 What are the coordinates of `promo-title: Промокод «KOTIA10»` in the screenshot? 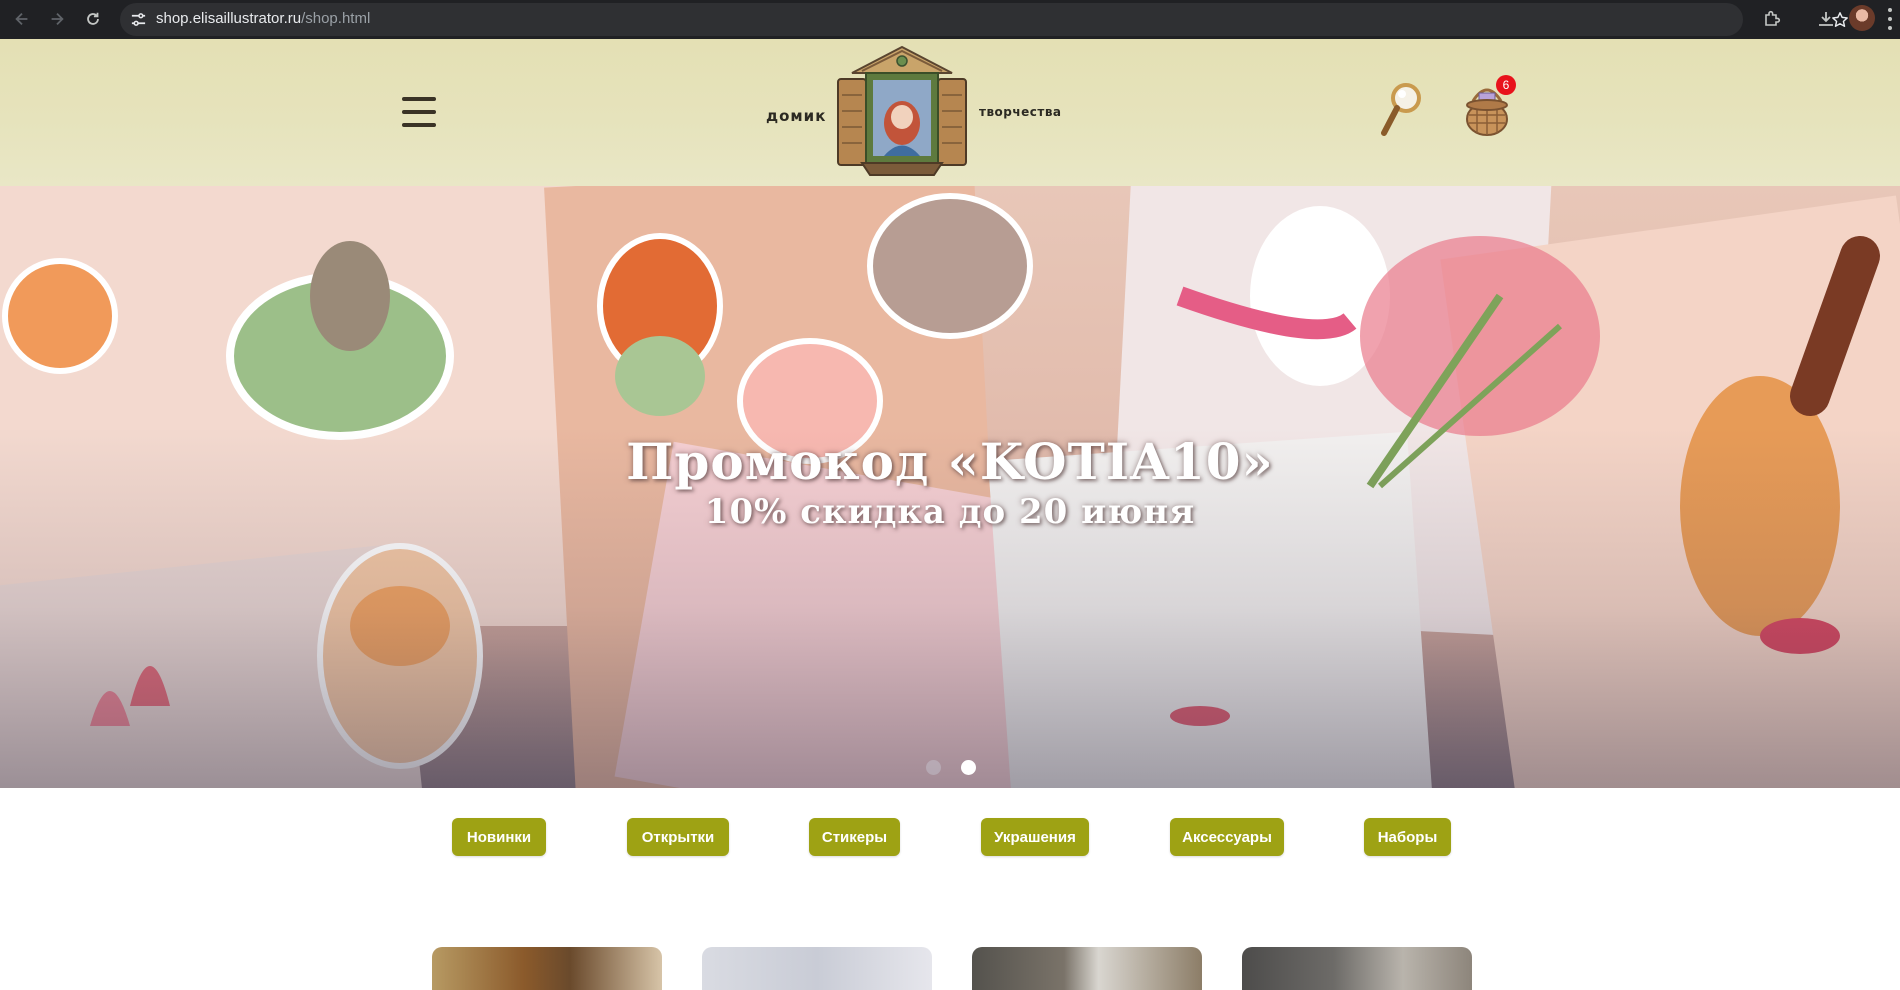 It's located at (950, 461).